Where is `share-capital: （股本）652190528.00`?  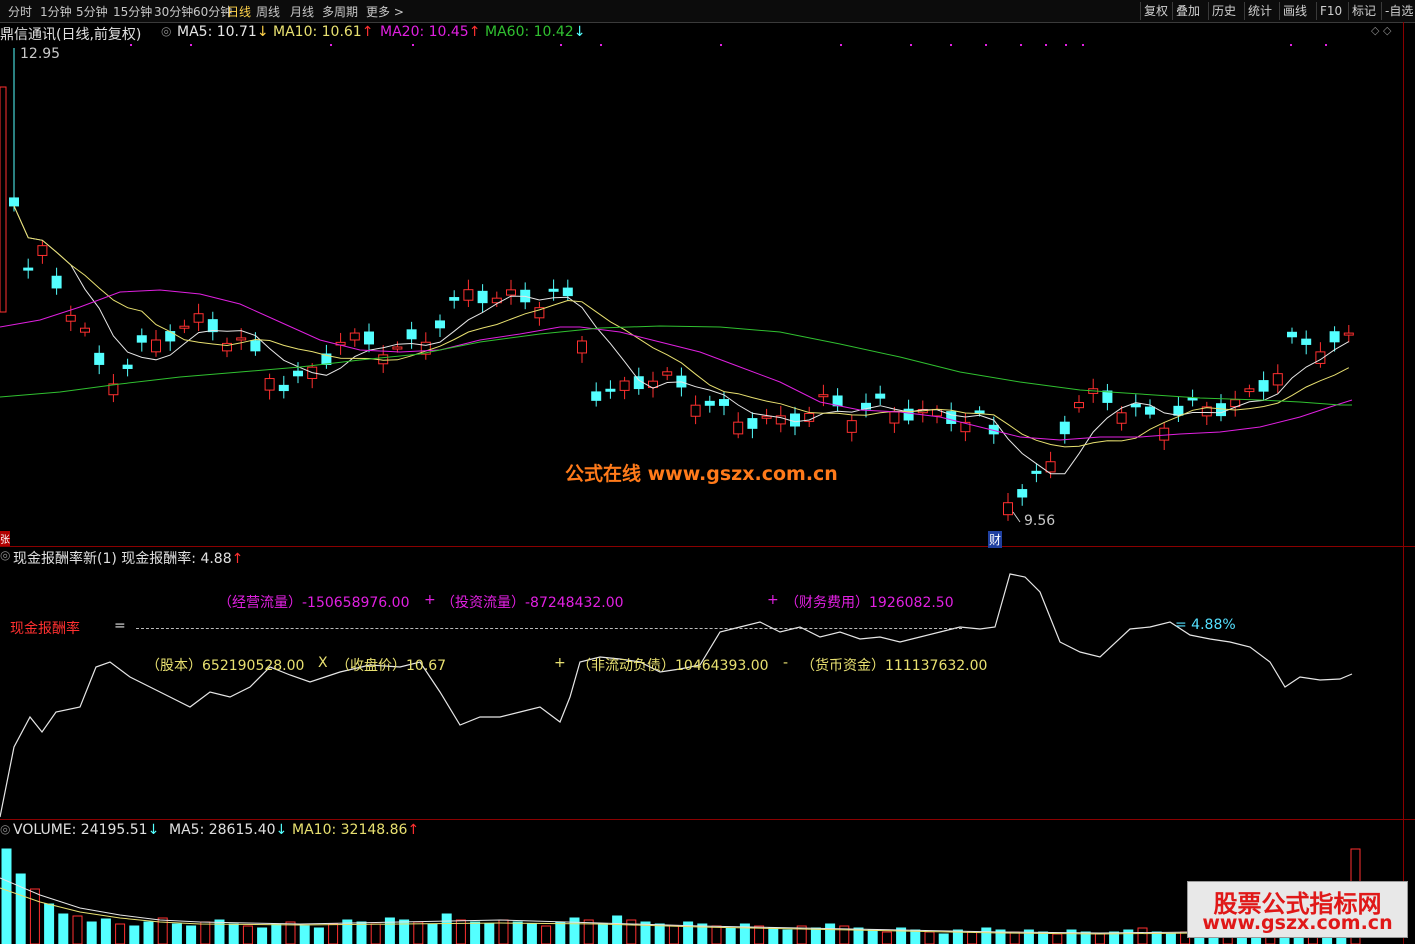 share-capital: （股本）652190528.00 is located at coordinates (225, 666).